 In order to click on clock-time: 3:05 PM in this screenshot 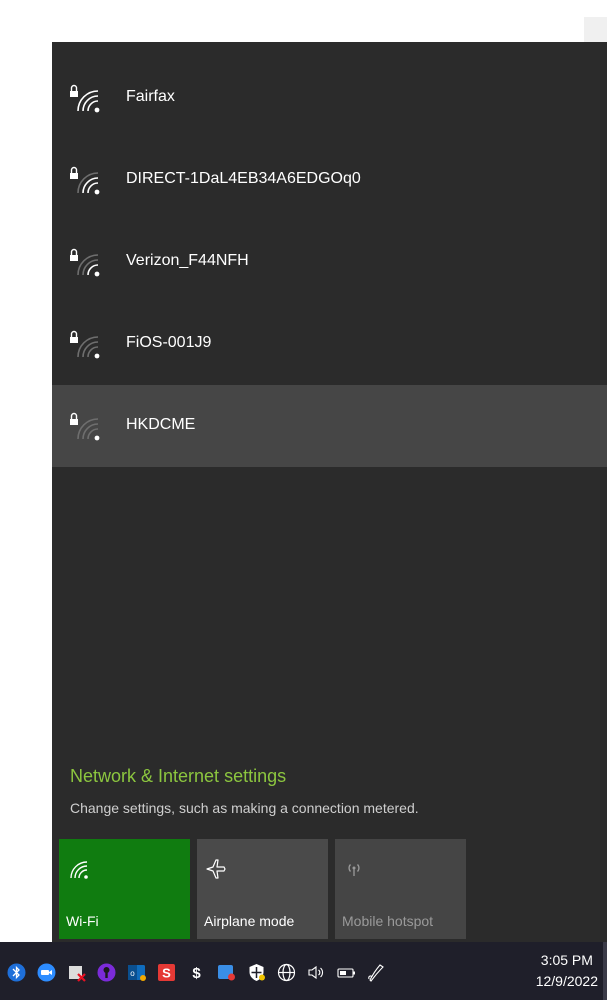, I will do `click(566, 960)`.